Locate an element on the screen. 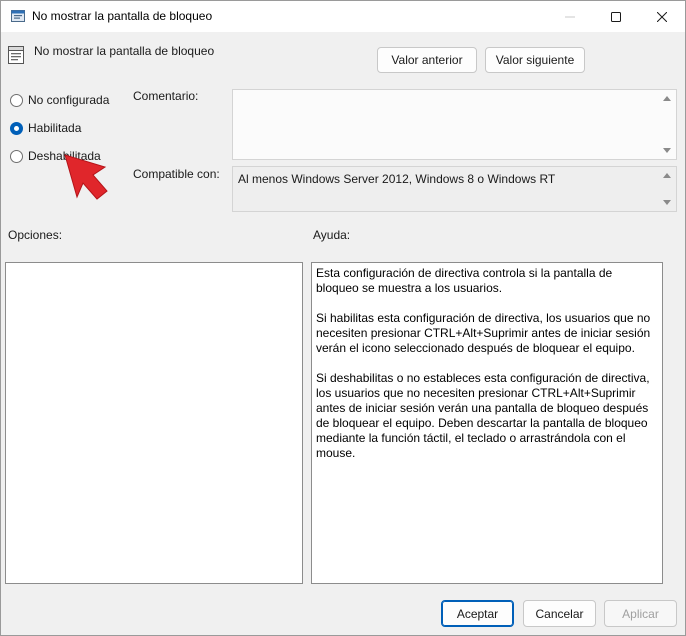 This screenshot has height=636, width=686. radio-enabled-indicator is located at coordinates (16, 128).